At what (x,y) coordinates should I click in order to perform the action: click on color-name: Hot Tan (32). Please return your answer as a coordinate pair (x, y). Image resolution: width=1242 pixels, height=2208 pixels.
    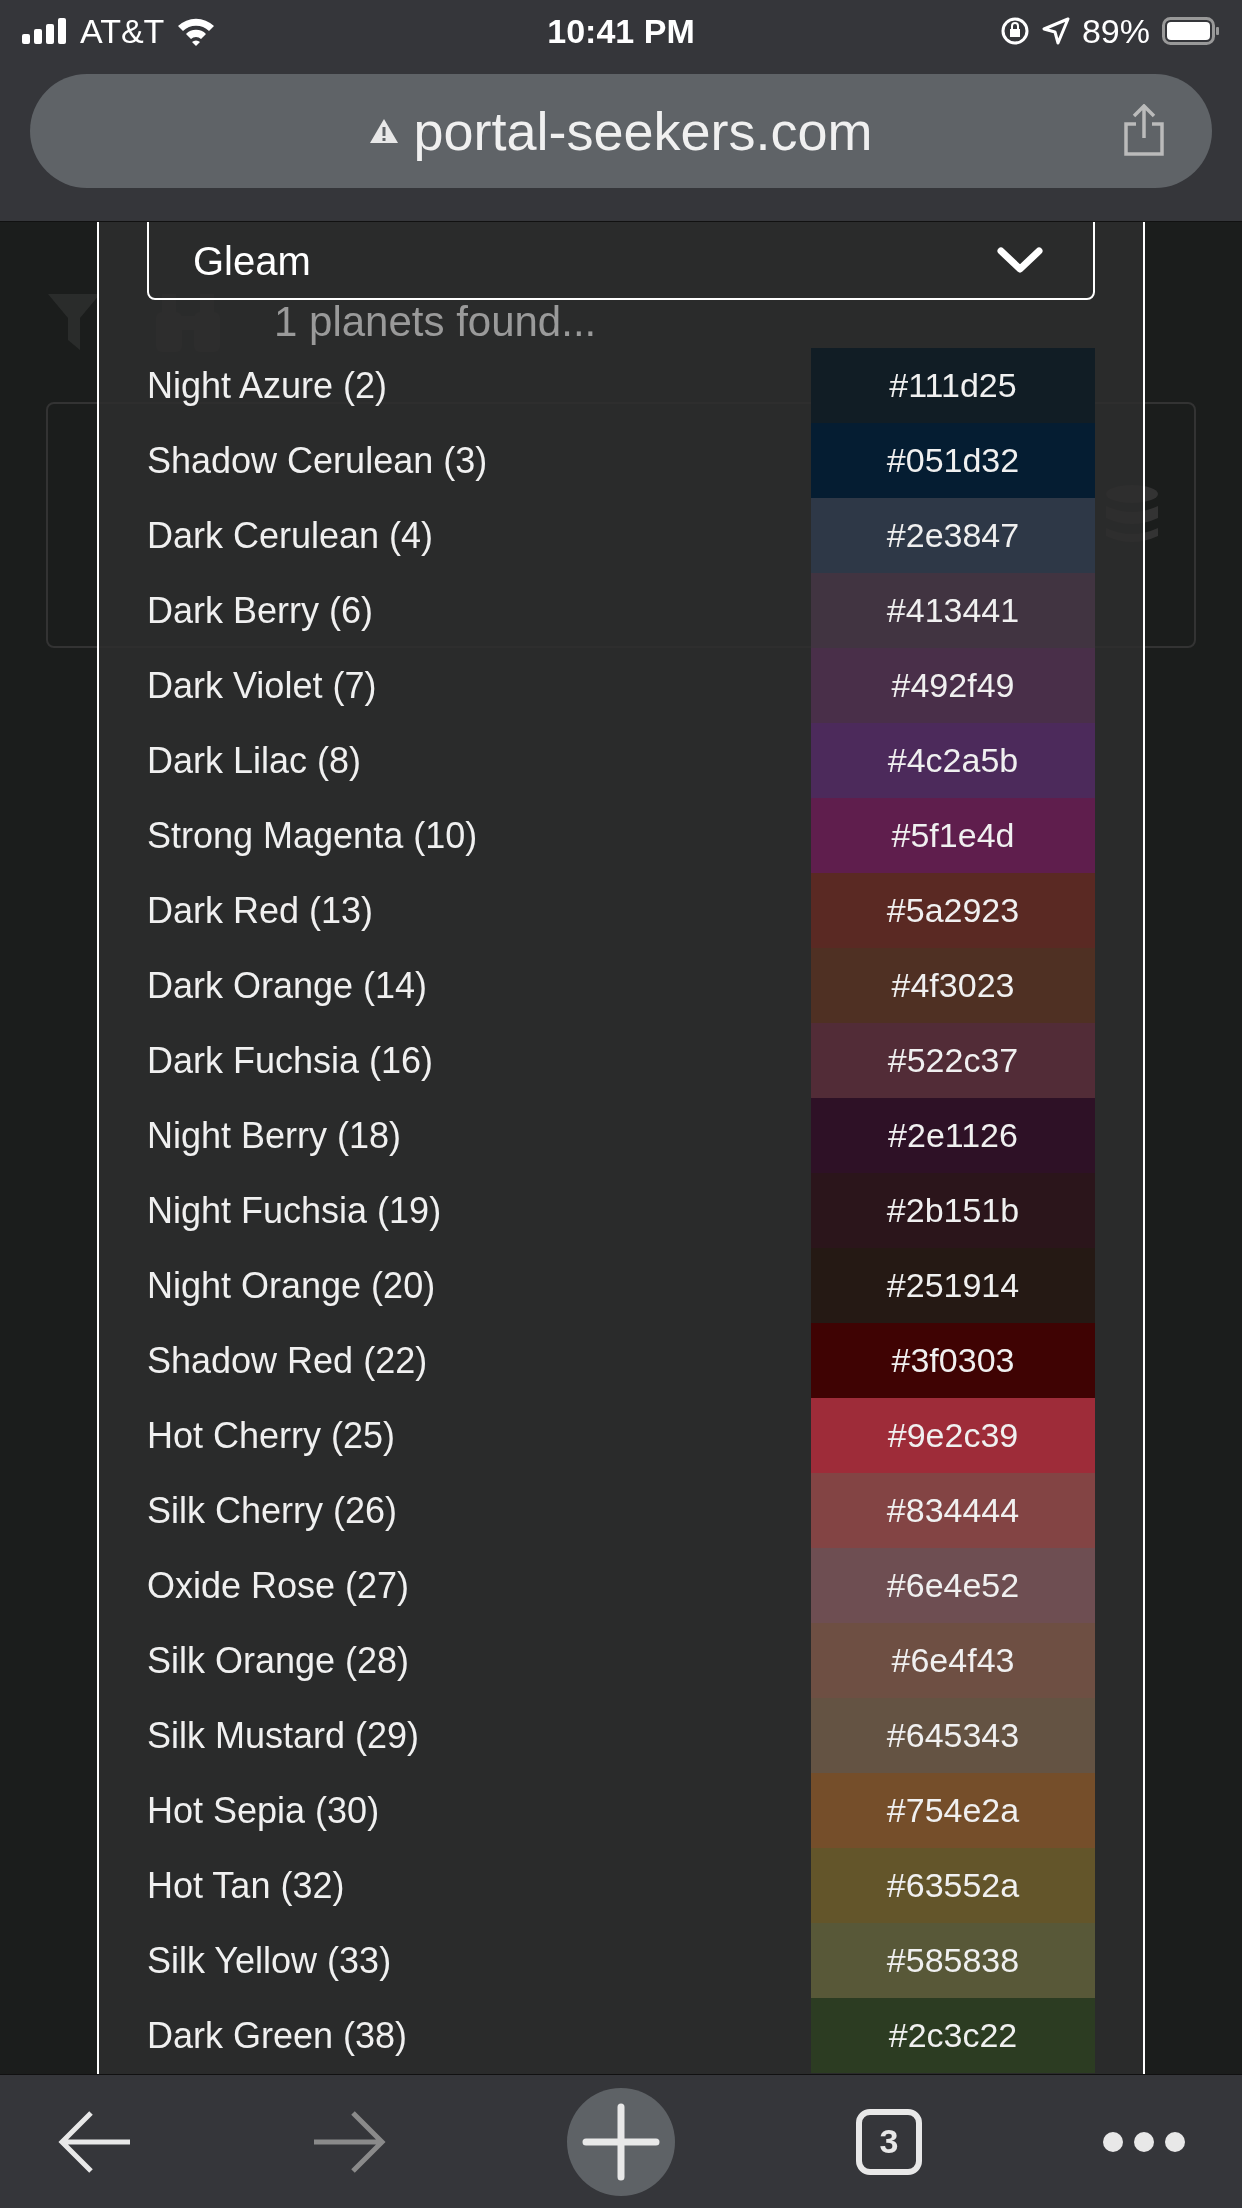
    Looking at the image, I should click on (246, 1885).